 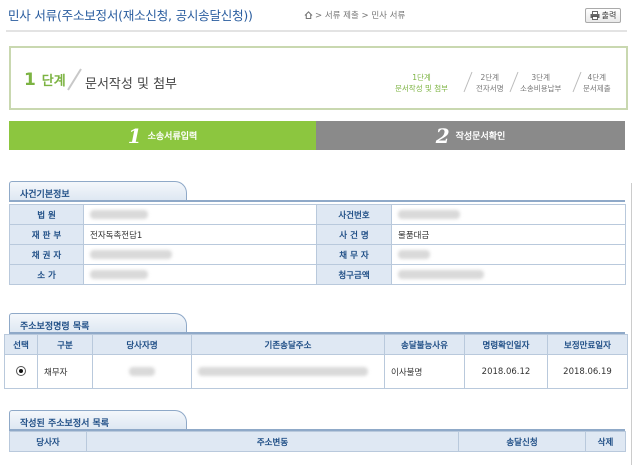 I want to click on table-row: 소 가 청구금액, so click(x=317, y=274).